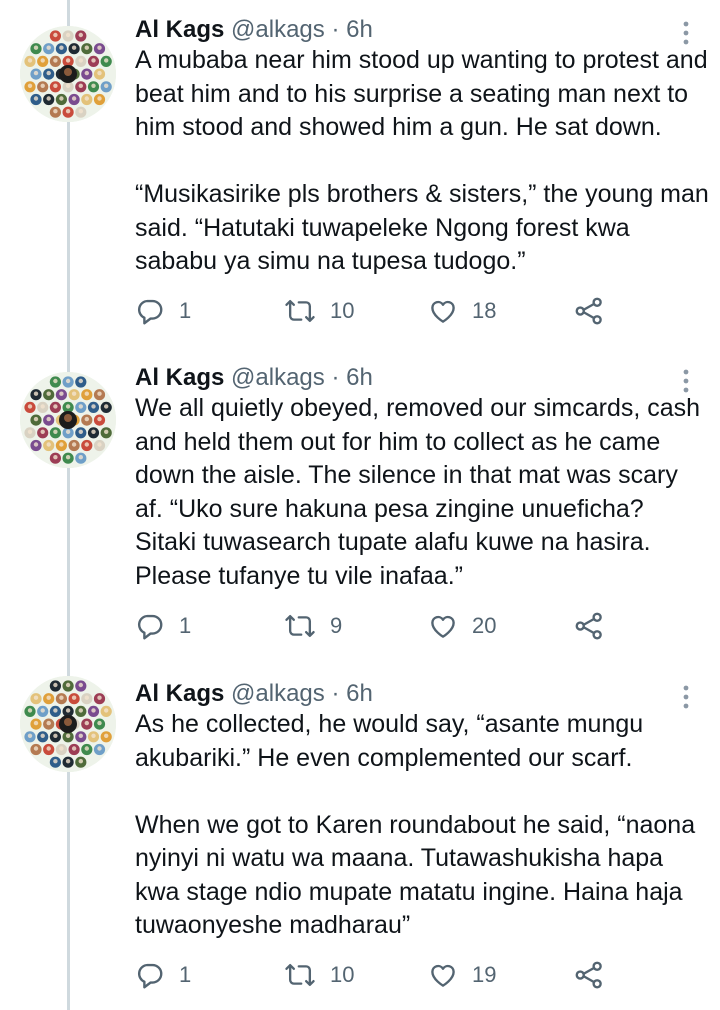 This screenshot has height=1010, width=720. Describe the element at coordinates (360, 975) in the screenshot. I see `tweet-actions: 1 10 19` at that location.